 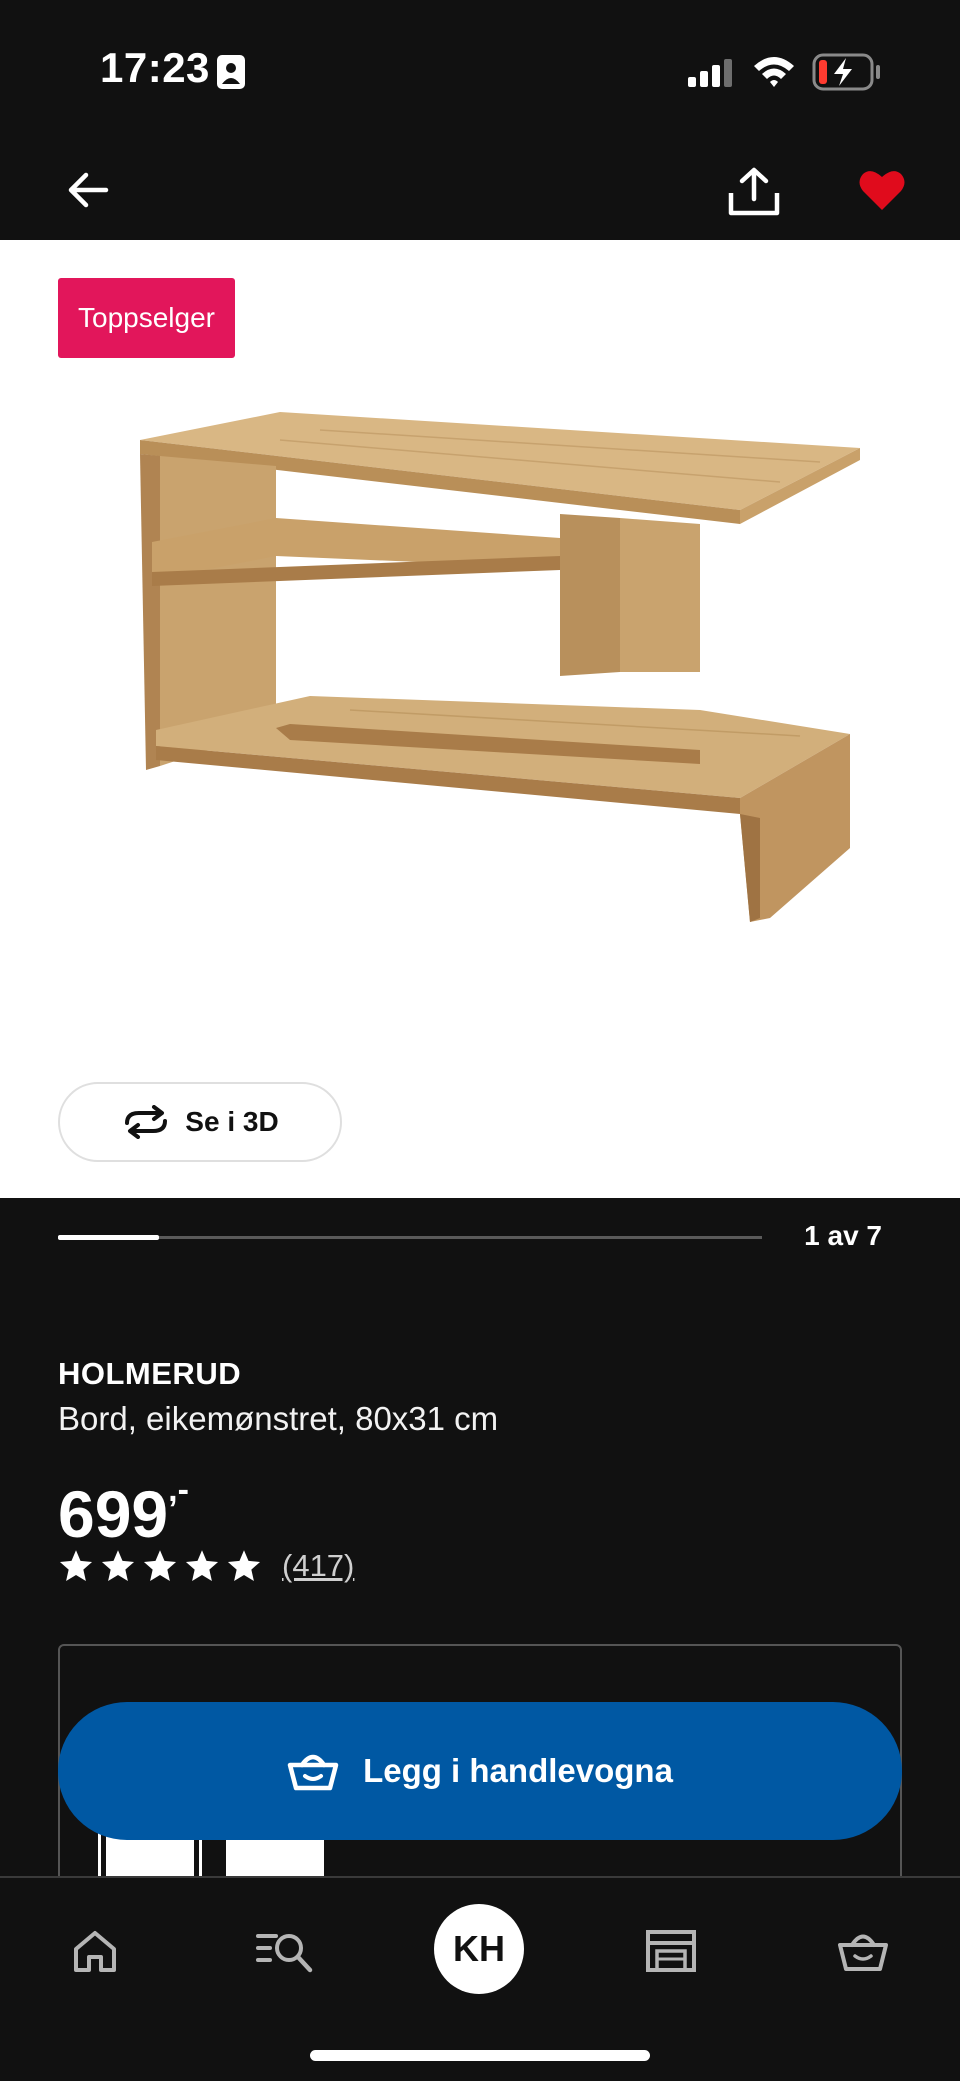 I want to click on product-name: HOLMERUD, so click(x=150, y=1373).